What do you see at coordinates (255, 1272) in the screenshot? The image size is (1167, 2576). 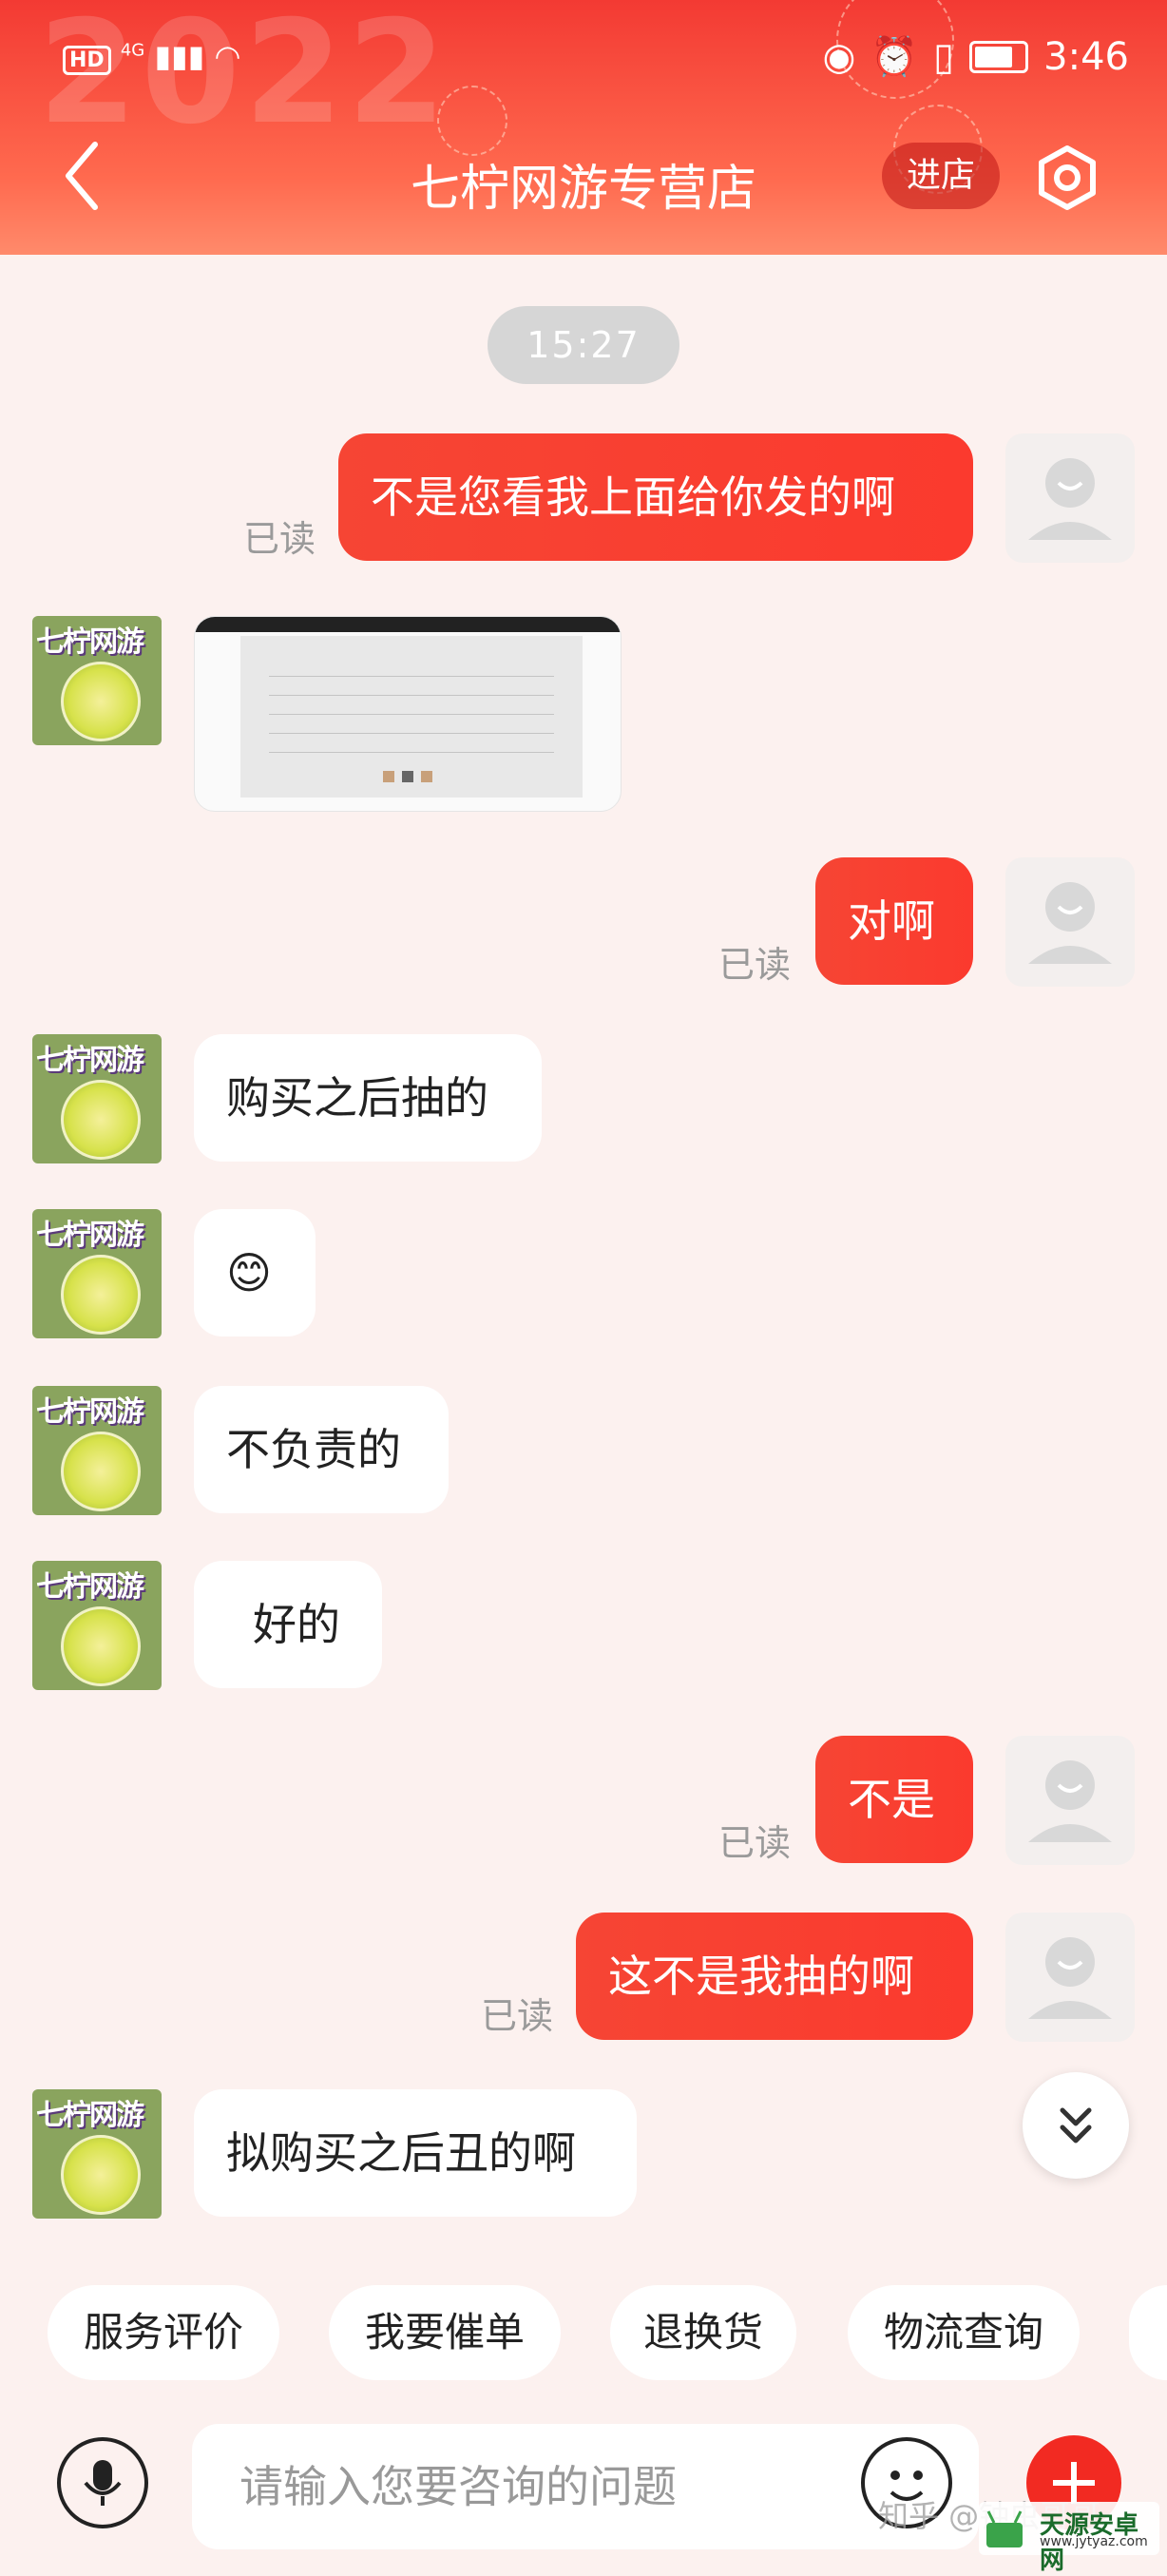 I see `shop-emoji-bubble: 😊` at bounding box center [255, 1272].